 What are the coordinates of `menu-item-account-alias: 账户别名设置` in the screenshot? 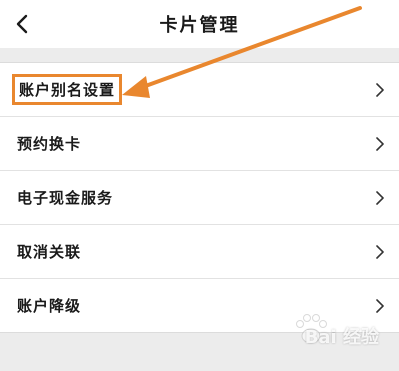 It's located at (199, 90).